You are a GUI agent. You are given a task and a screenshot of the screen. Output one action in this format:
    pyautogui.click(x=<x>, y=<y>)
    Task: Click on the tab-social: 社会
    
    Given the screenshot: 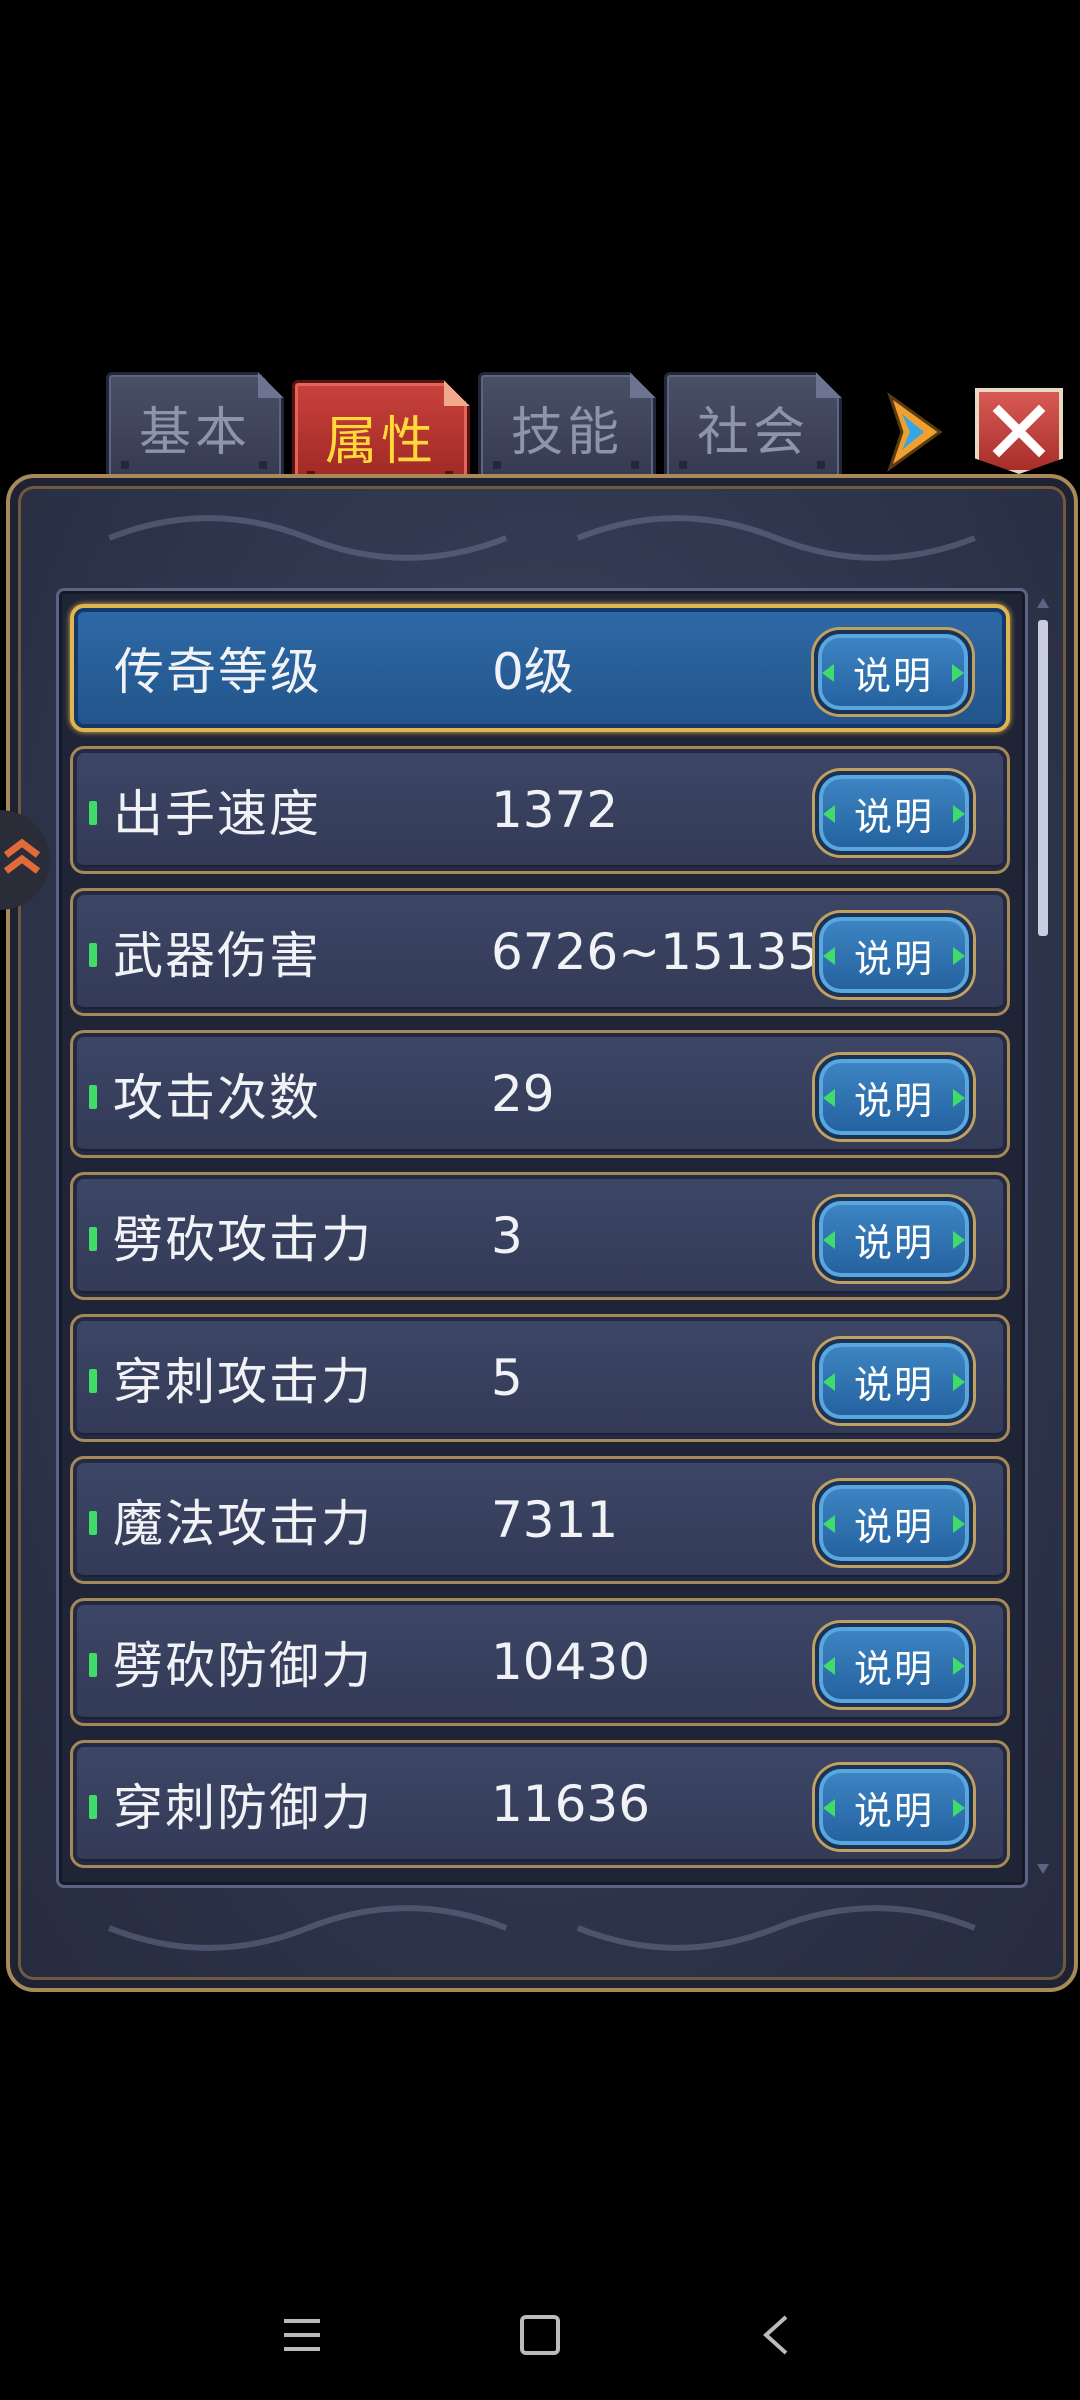 What is the action you would take?
    pyautogui.click(x=753, y=427)
    